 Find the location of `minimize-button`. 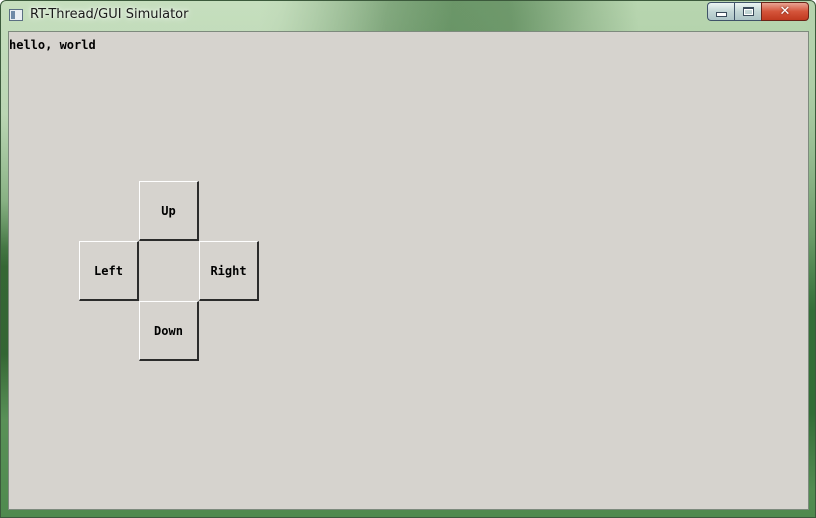

minimize-button is located at coordinates (720, 11).